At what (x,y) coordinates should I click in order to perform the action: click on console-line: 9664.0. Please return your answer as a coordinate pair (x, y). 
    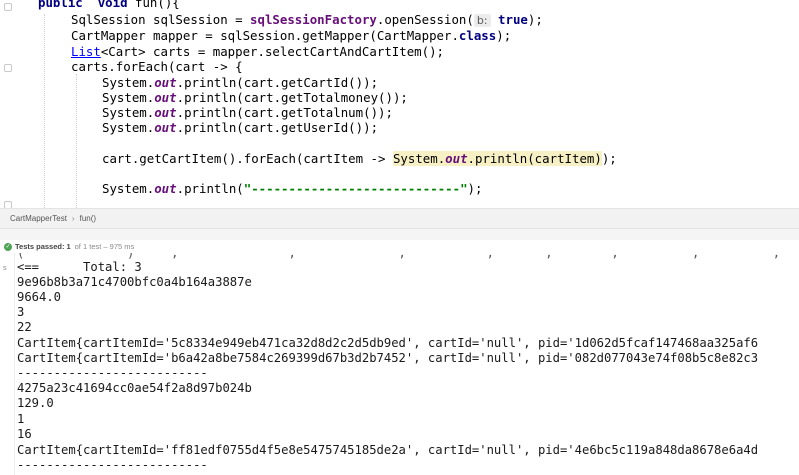
    Looking at the image, I should click on (39, 297).